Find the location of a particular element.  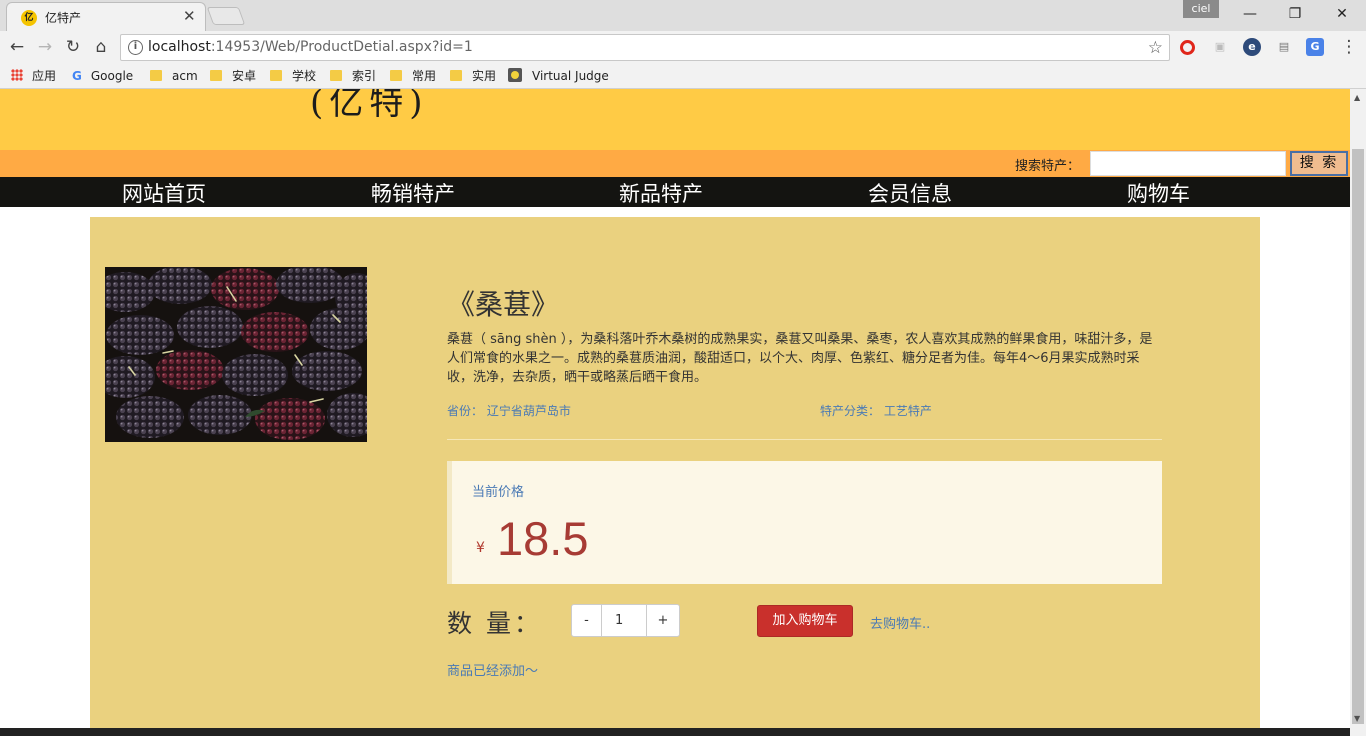

scroll-thumb is located at coordinates (1358, 436).